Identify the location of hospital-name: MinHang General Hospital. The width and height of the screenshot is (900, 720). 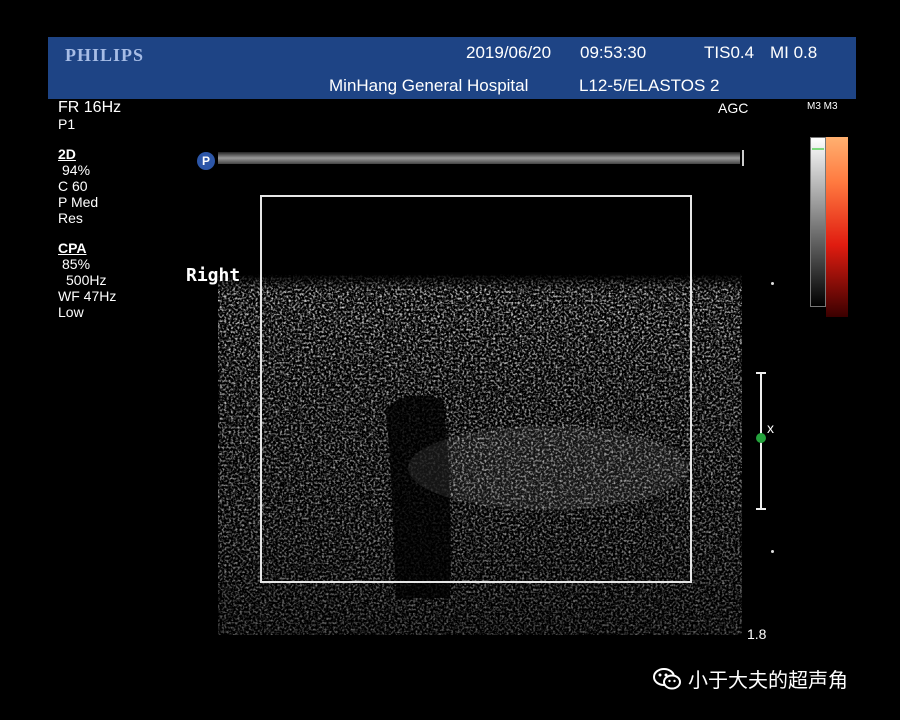
(429, 85).